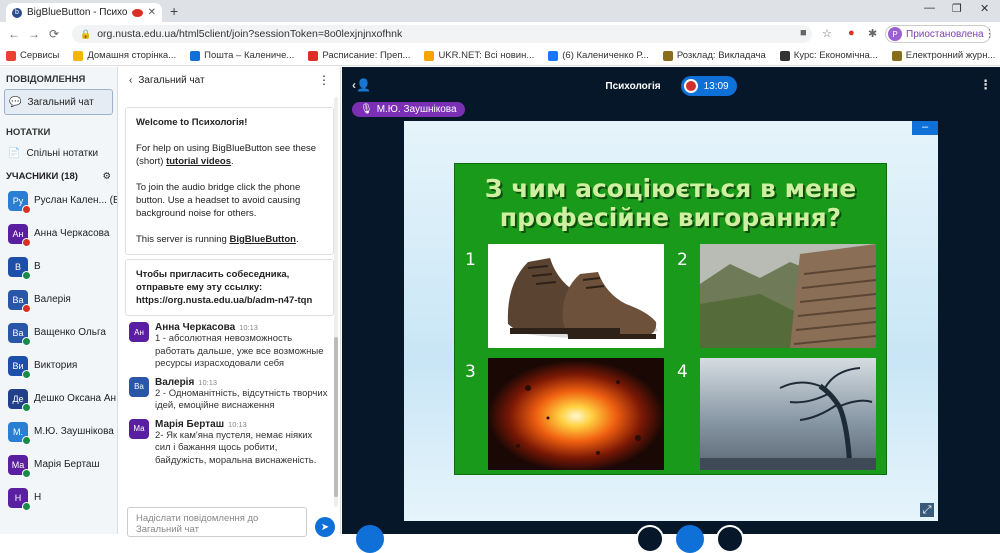 The height and width of the screenshot is (553, 1000). What do you see at coordinates (46, 79) in the screenshot?
I see `messages-section-header: ПОВІДОМЛЕННЯ` at bounding box center [46, 79].